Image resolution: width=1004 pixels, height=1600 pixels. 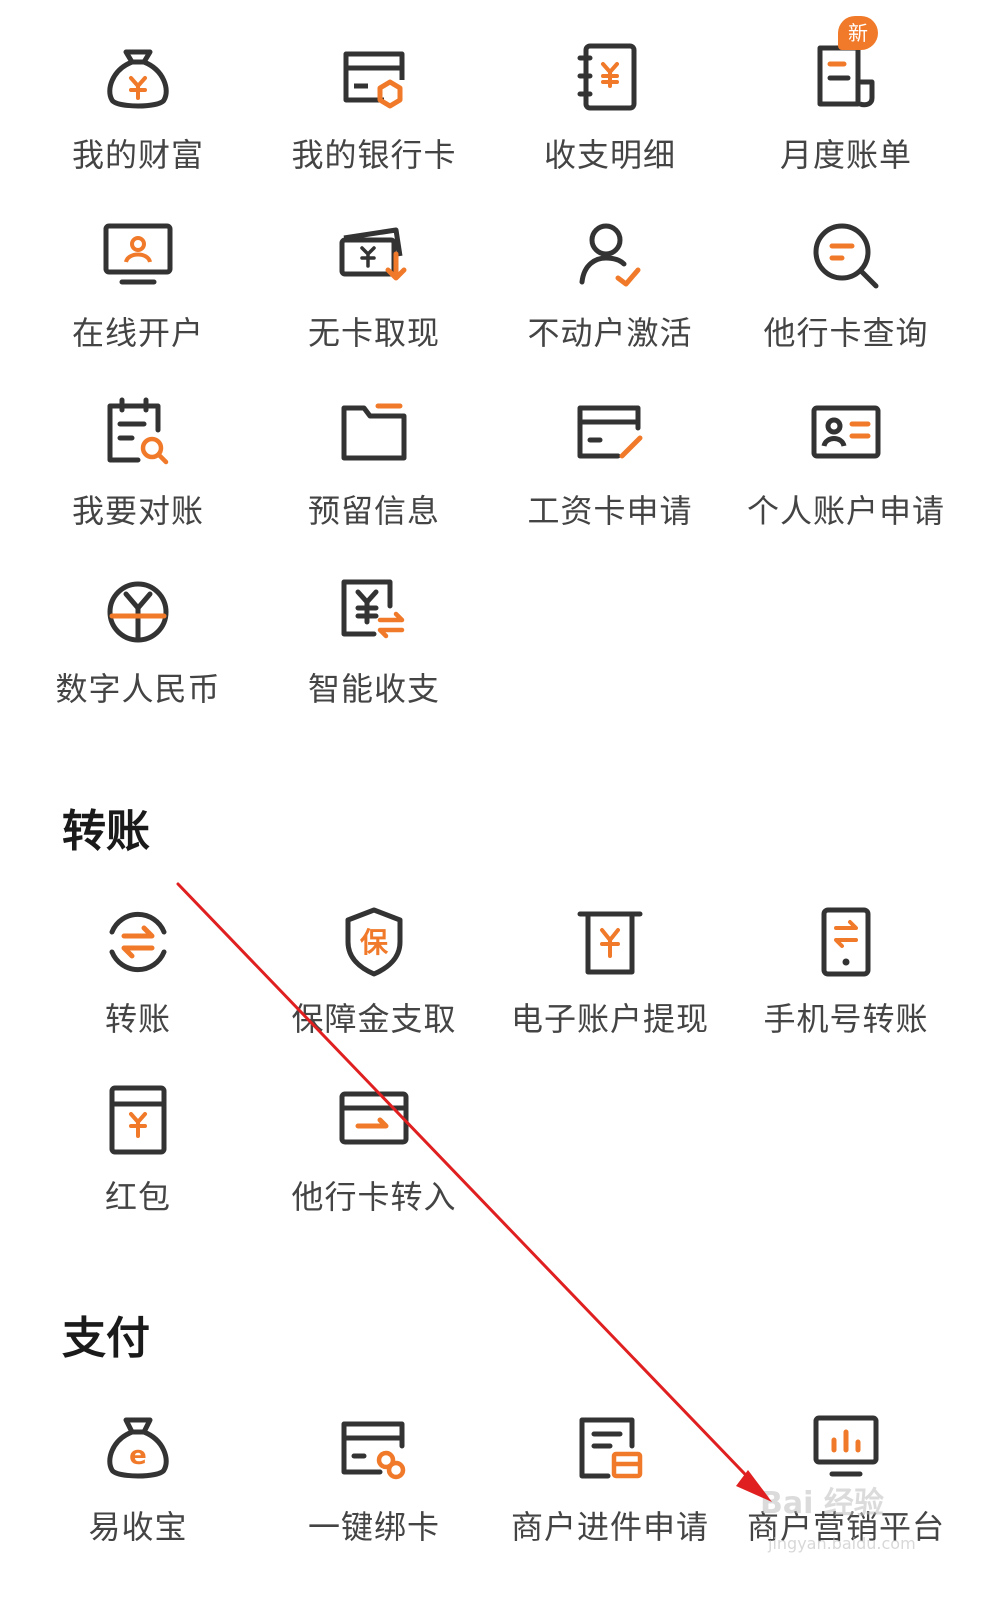 I want to click on menu-item-my-wealth: 我的财富, so click(x=138, y=118).